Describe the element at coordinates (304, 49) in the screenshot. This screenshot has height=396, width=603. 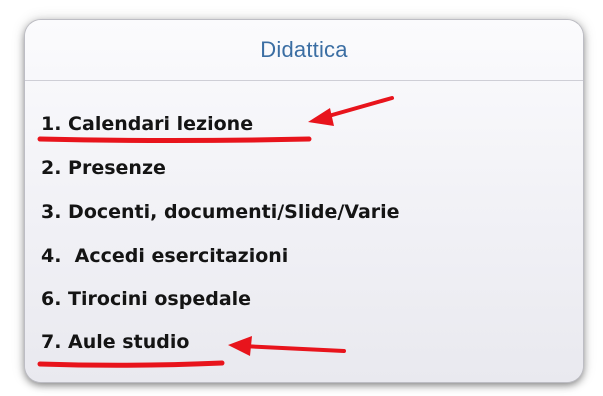
I see `panel-title: Didattica` at that location.